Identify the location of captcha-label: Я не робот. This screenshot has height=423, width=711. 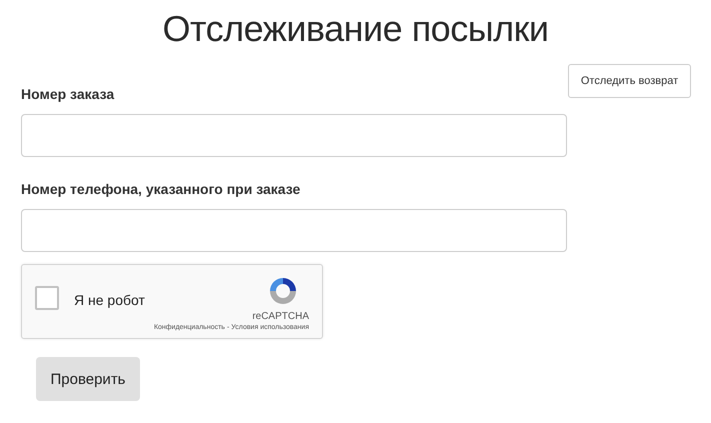
(109, 300).